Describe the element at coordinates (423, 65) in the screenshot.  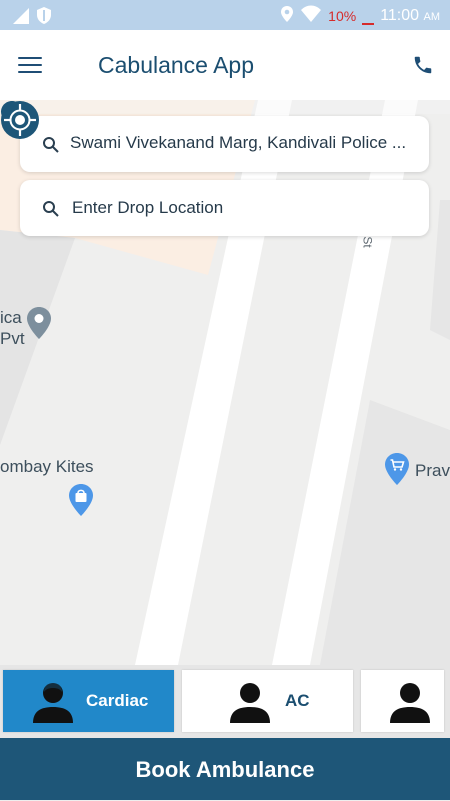
I see `phone-icon` at that location.